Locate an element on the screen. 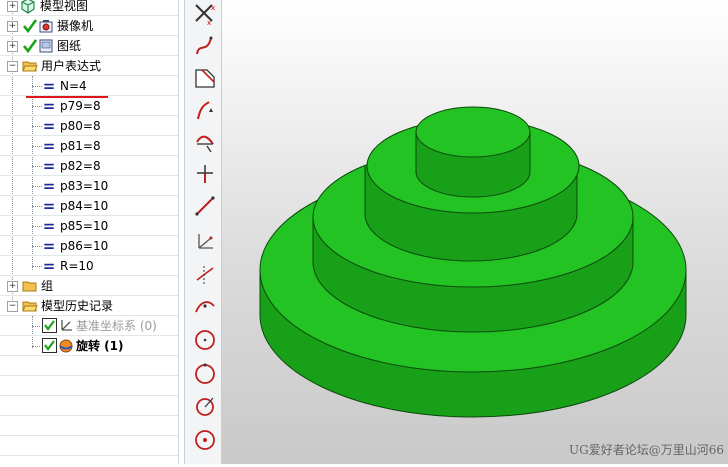  expression-text: p79=8 is located at coordinates (80, 106).